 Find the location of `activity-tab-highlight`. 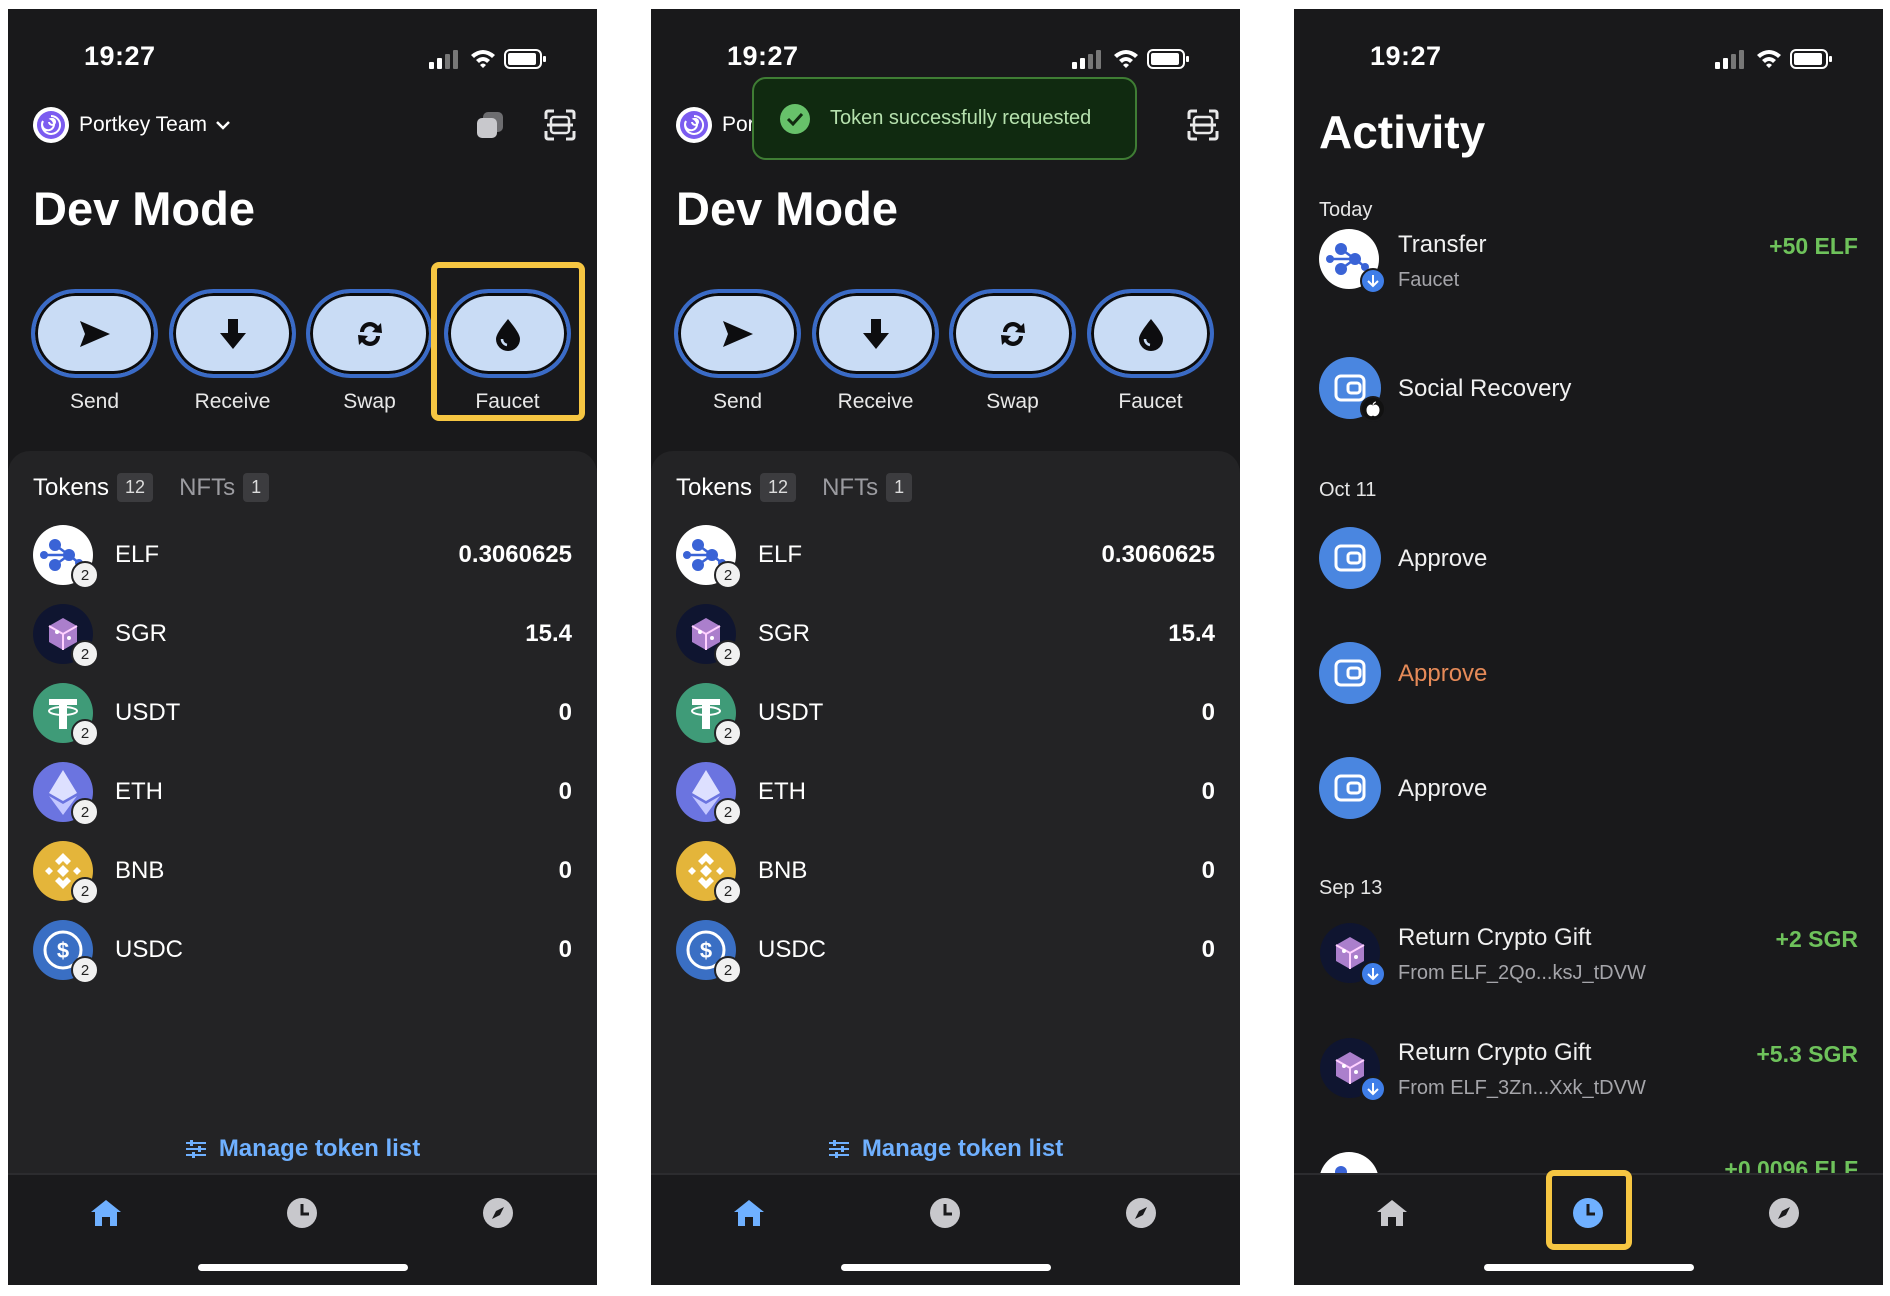

activity-tab-highlight is located at coordinates (1589, 1210).